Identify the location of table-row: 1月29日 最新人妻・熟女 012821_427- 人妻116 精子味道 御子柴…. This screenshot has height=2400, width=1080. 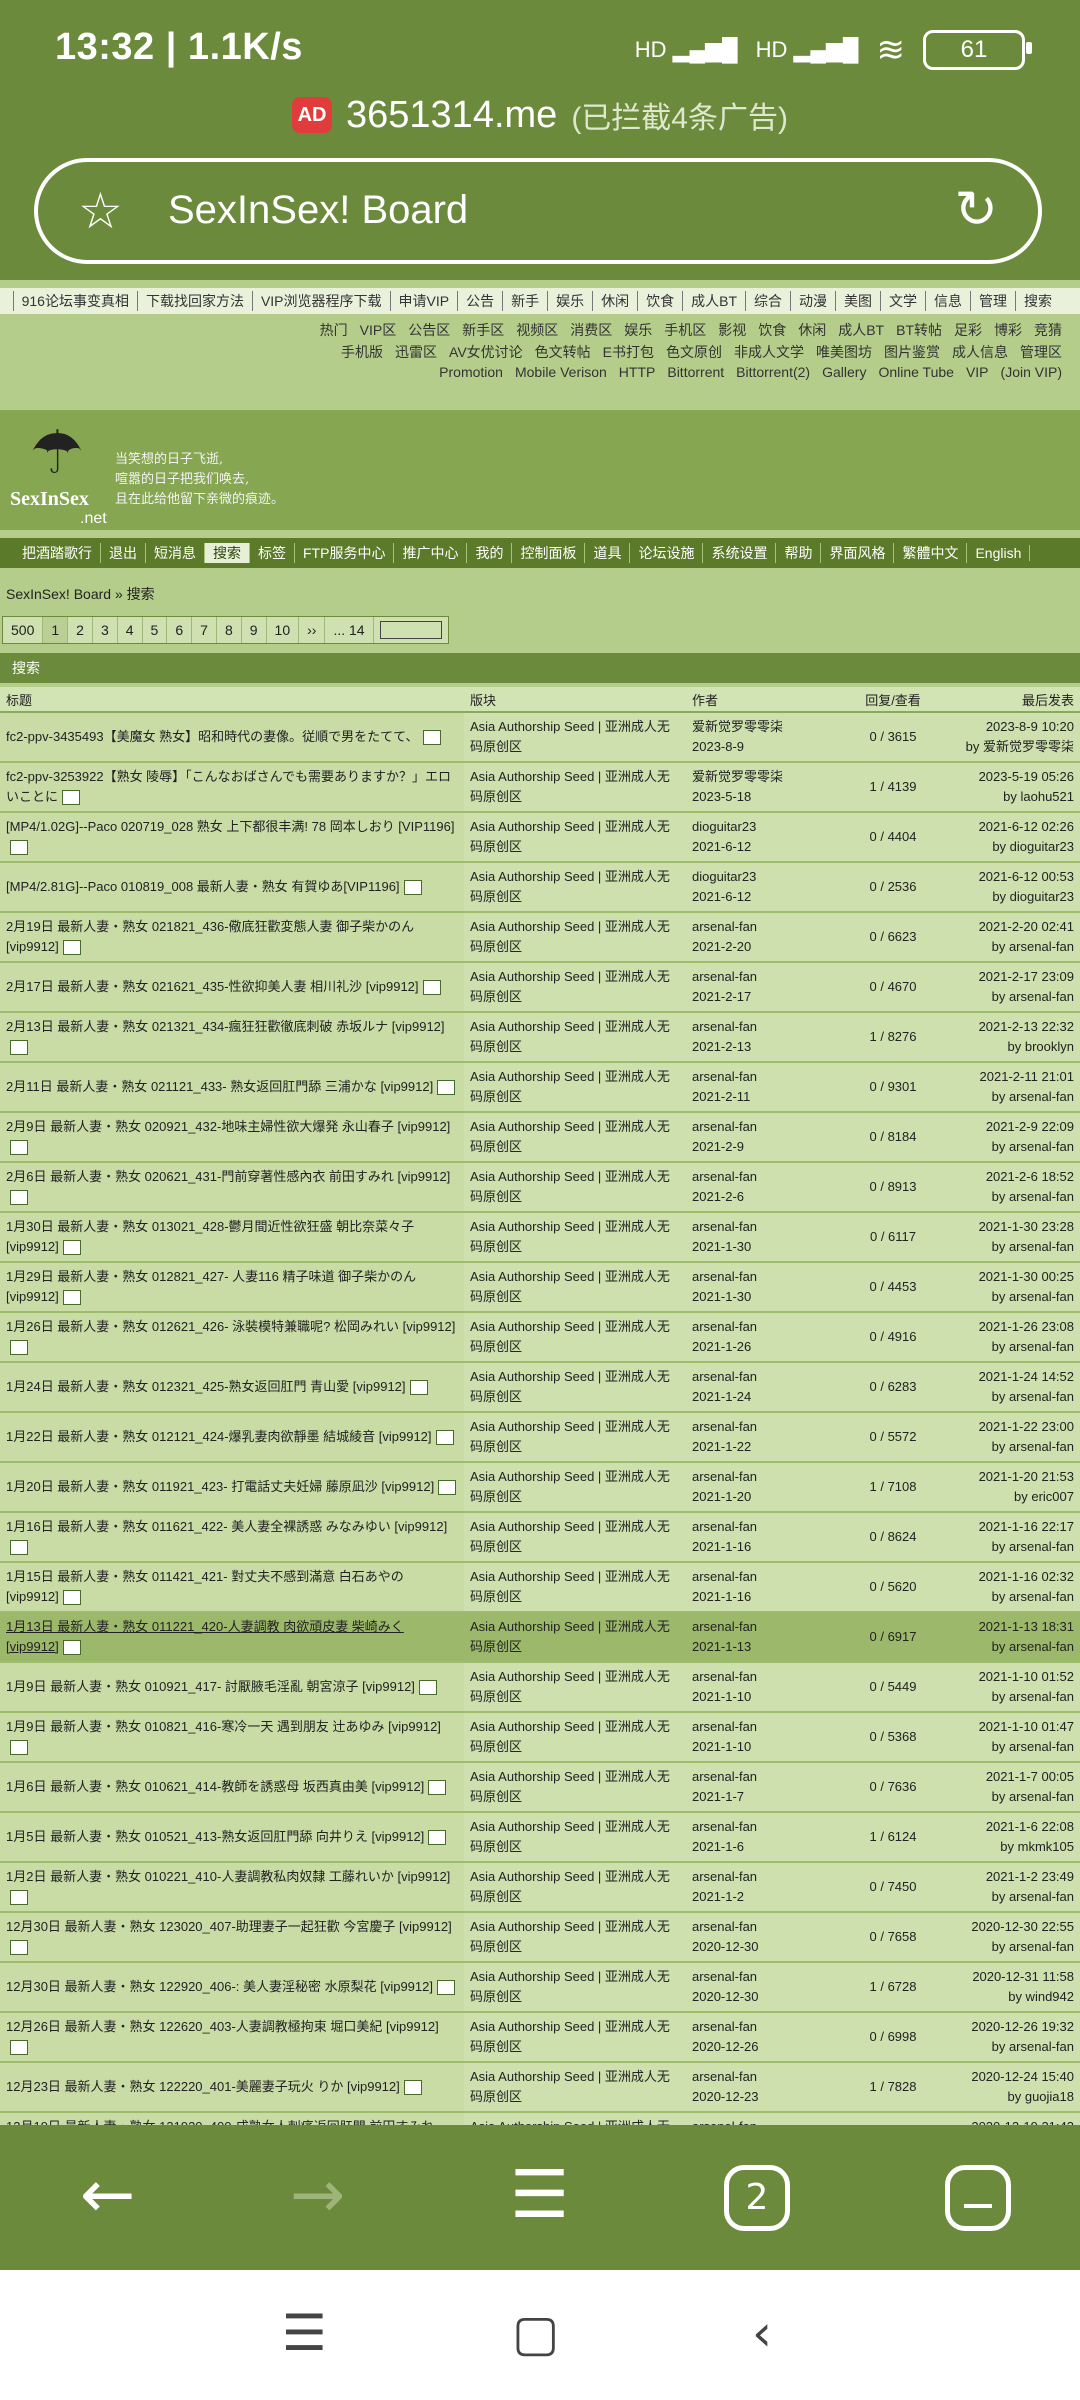
(540, 1287).